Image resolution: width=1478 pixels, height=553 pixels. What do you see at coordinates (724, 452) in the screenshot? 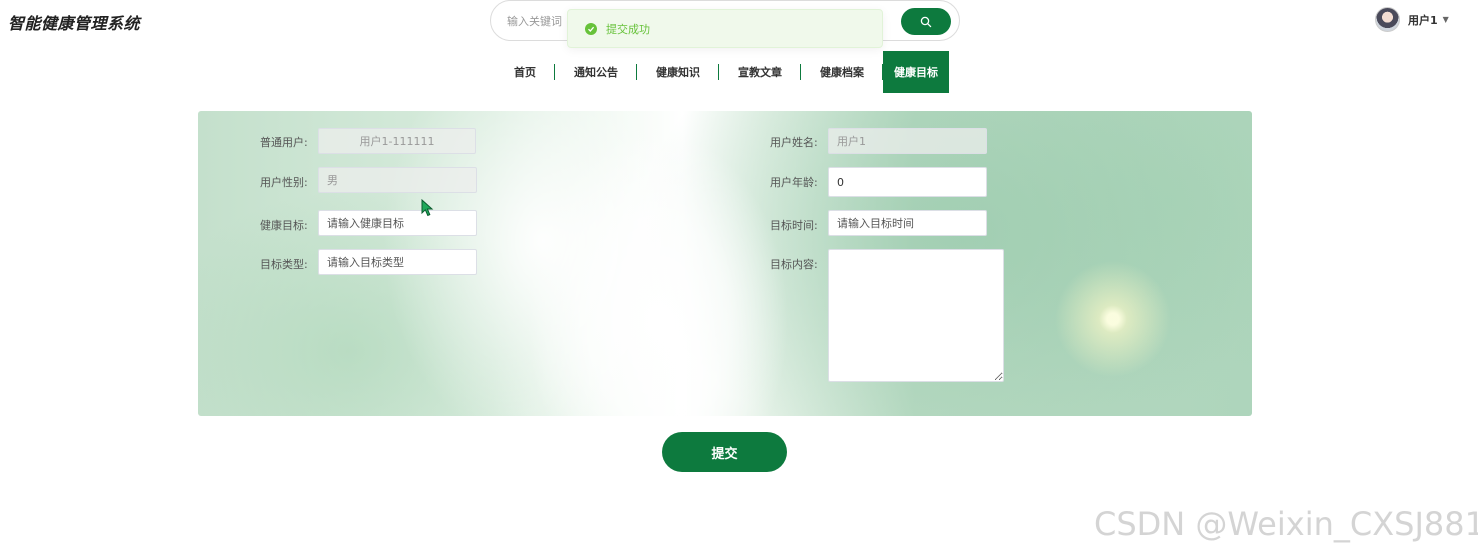
I see `submit-button: 提交` at bounding box center [724, 452].